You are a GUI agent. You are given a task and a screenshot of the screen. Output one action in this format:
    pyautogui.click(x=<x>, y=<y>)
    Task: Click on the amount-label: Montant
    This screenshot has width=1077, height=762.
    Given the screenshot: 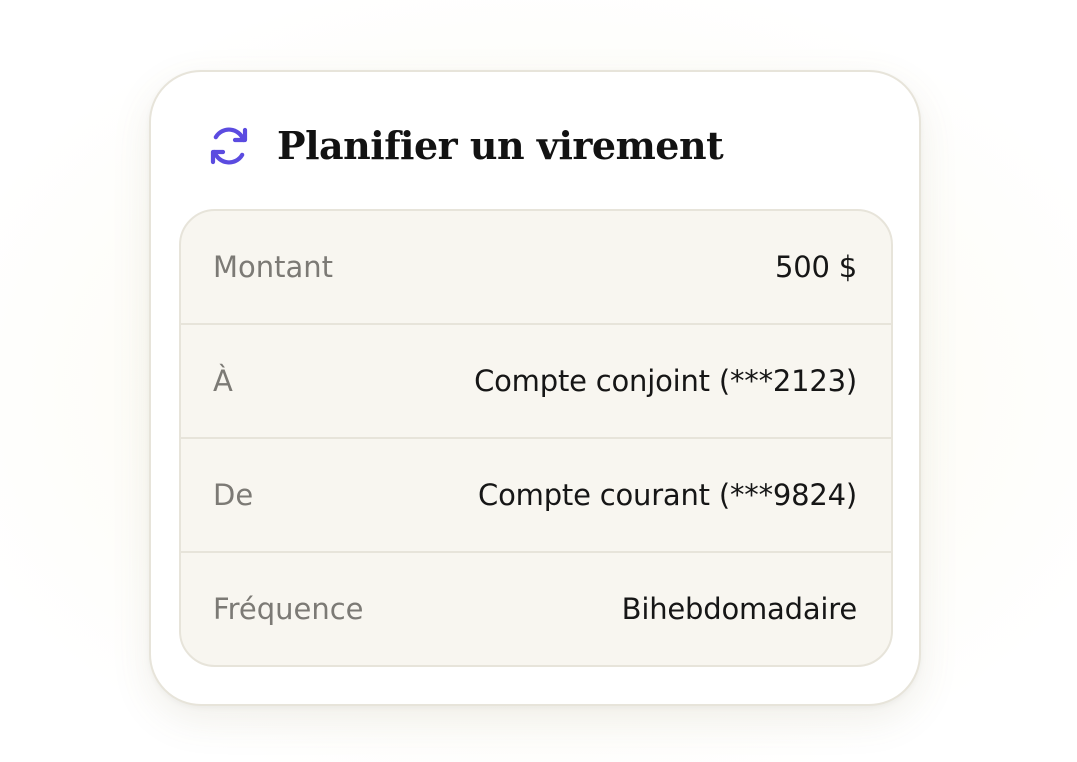 What is the action you would take?
    pyautogui.click(x=273, y=266)
    